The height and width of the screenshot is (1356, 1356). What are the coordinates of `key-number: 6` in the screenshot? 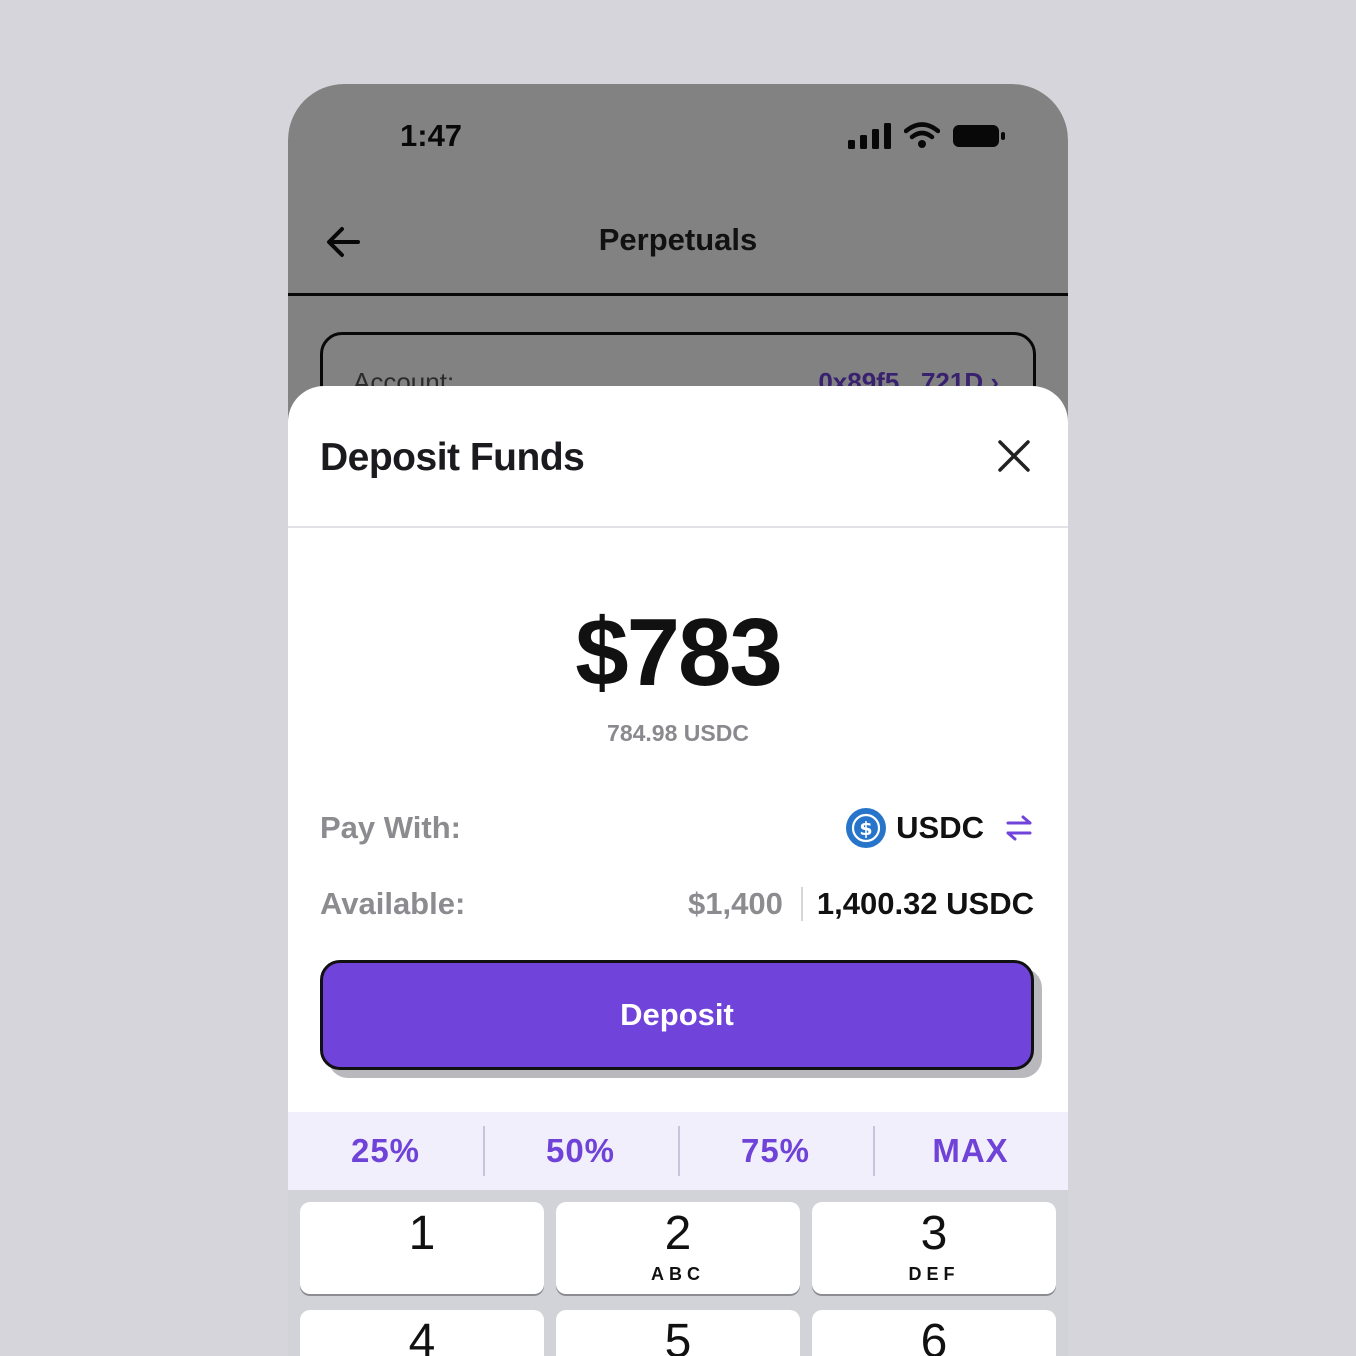 It's located at (934, 1335).